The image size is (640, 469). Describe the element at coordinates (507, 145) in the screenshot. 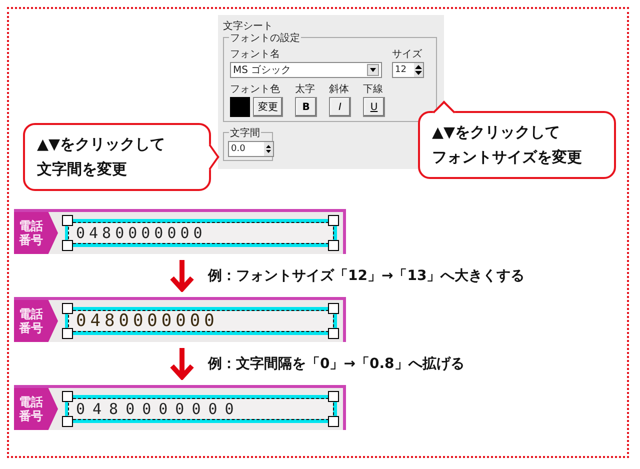

I see `callout-text: ▲▼をクリックして フォントサイズを変更` at that location.